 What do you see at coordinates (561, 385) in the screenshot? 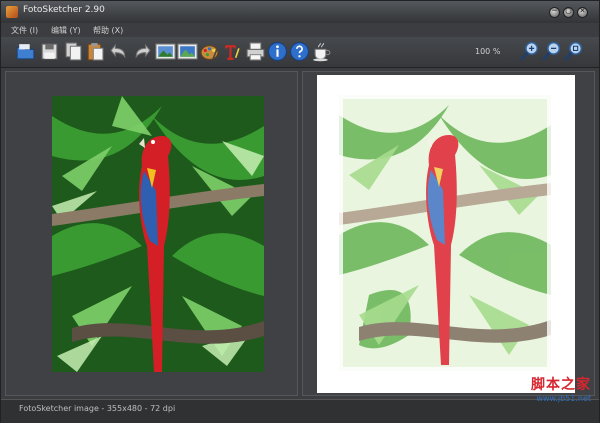
I see `watermark-title: 脚本之家` at bounding box center [561, 385].